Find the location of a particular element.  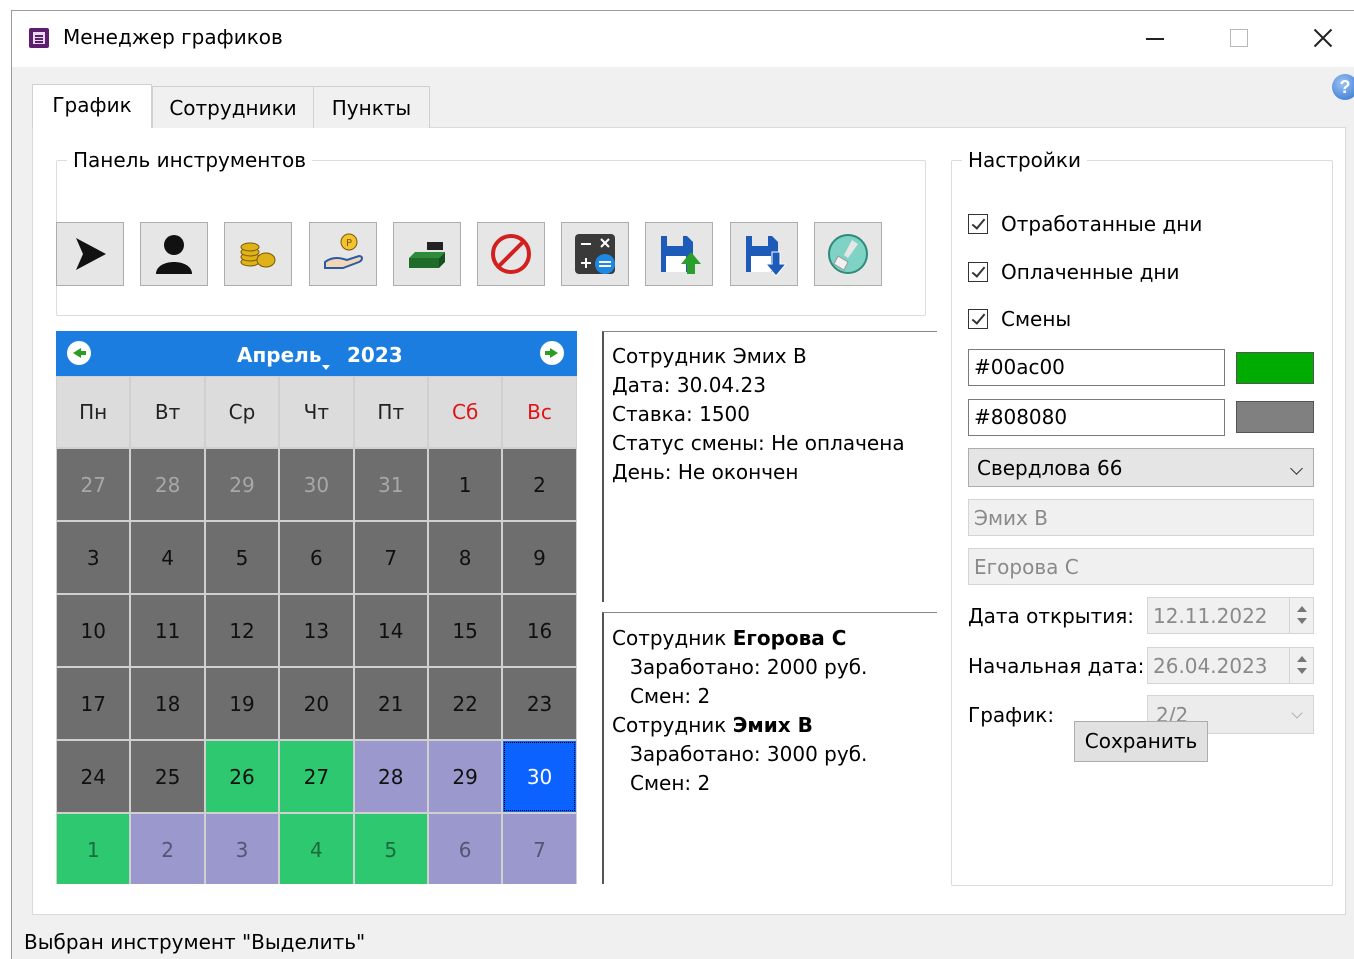

calendar-day: 12 is located at coordinates (242, 630).